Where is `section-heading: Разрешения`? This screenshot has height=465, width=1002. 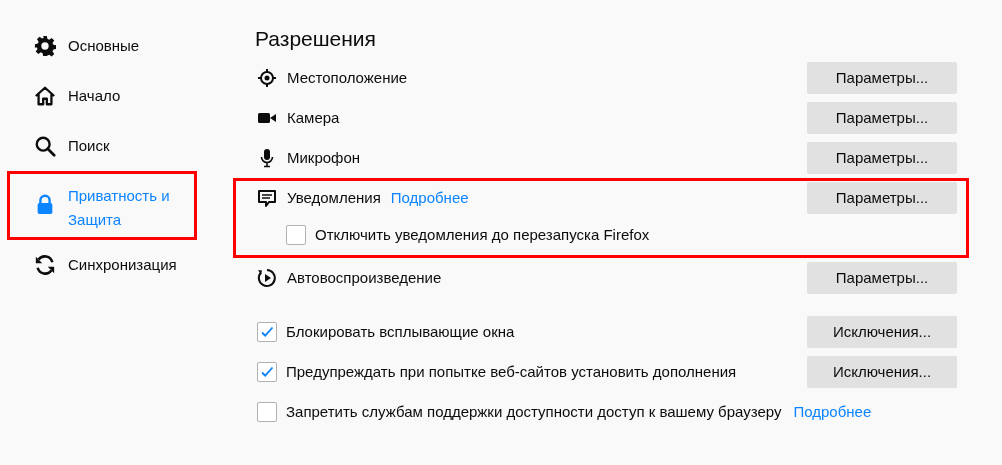 section-heading: Разрешения is located at coordinates (316, 39).